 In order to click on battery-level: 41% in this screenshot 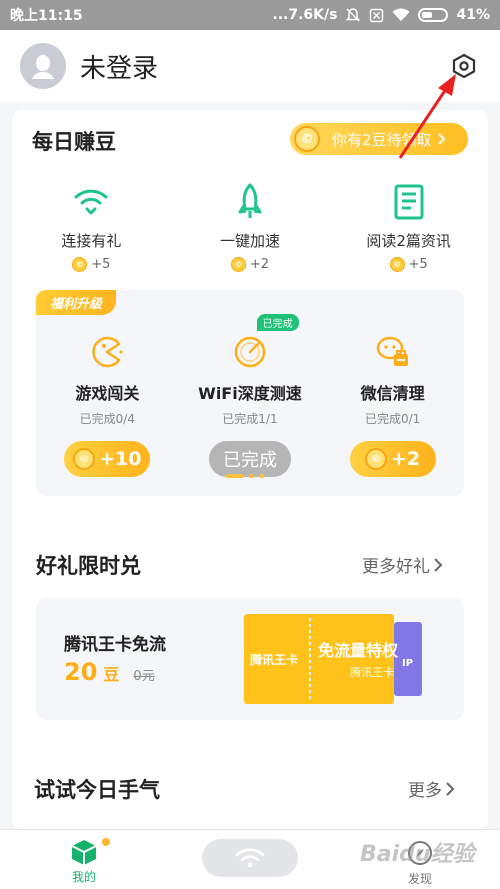, I will do `click(473, 15)`.